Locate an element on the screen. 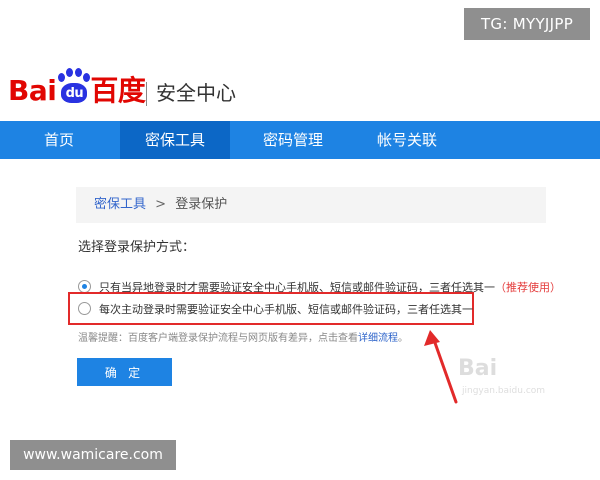 The image size is (600, 480). tip-text: 温馨提醒：百度客户端登录保护流程与网页版有差异，点击查看详细流程。 is located at coordinates (243, 336).